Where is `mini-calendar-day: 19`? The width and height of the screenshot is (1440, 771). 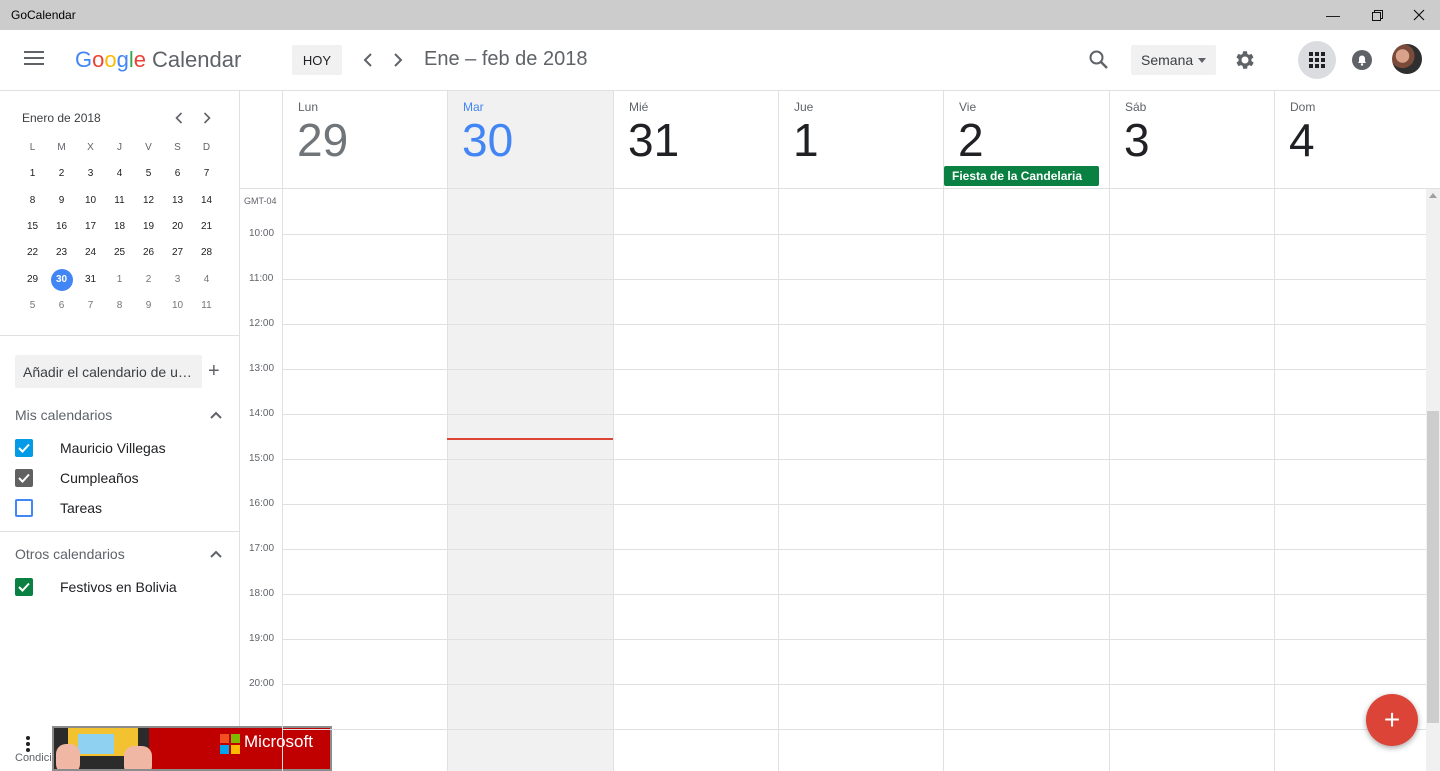
mini-calendar-day: 19 is located at coordinates (148, 227).